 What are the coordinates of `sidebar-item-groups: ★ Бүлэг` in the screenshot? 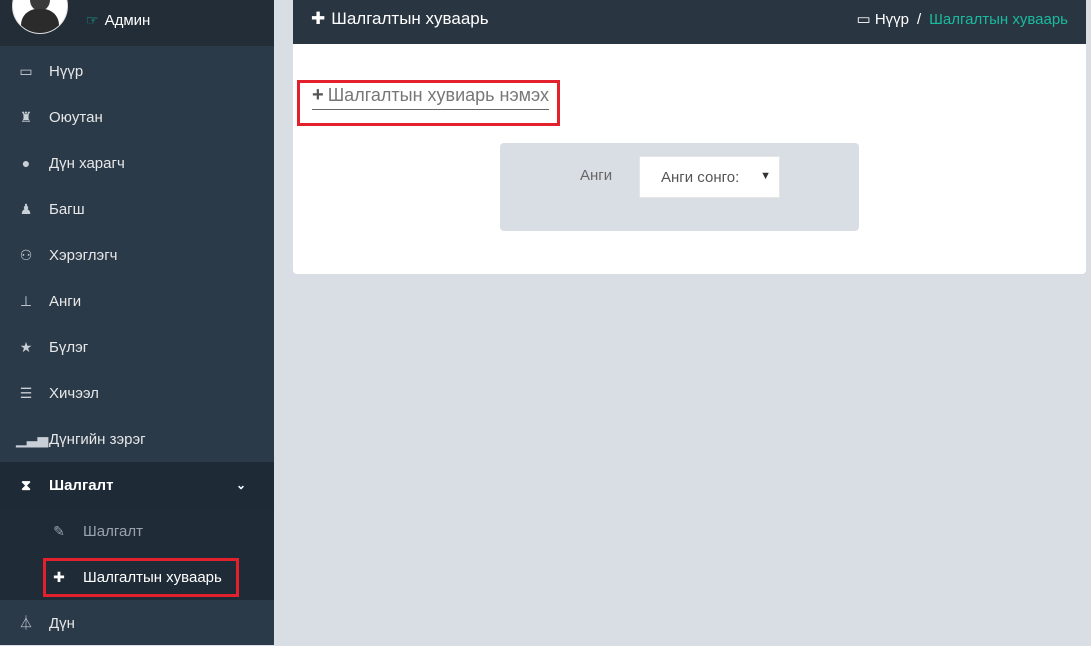 It's located at (137, 347).